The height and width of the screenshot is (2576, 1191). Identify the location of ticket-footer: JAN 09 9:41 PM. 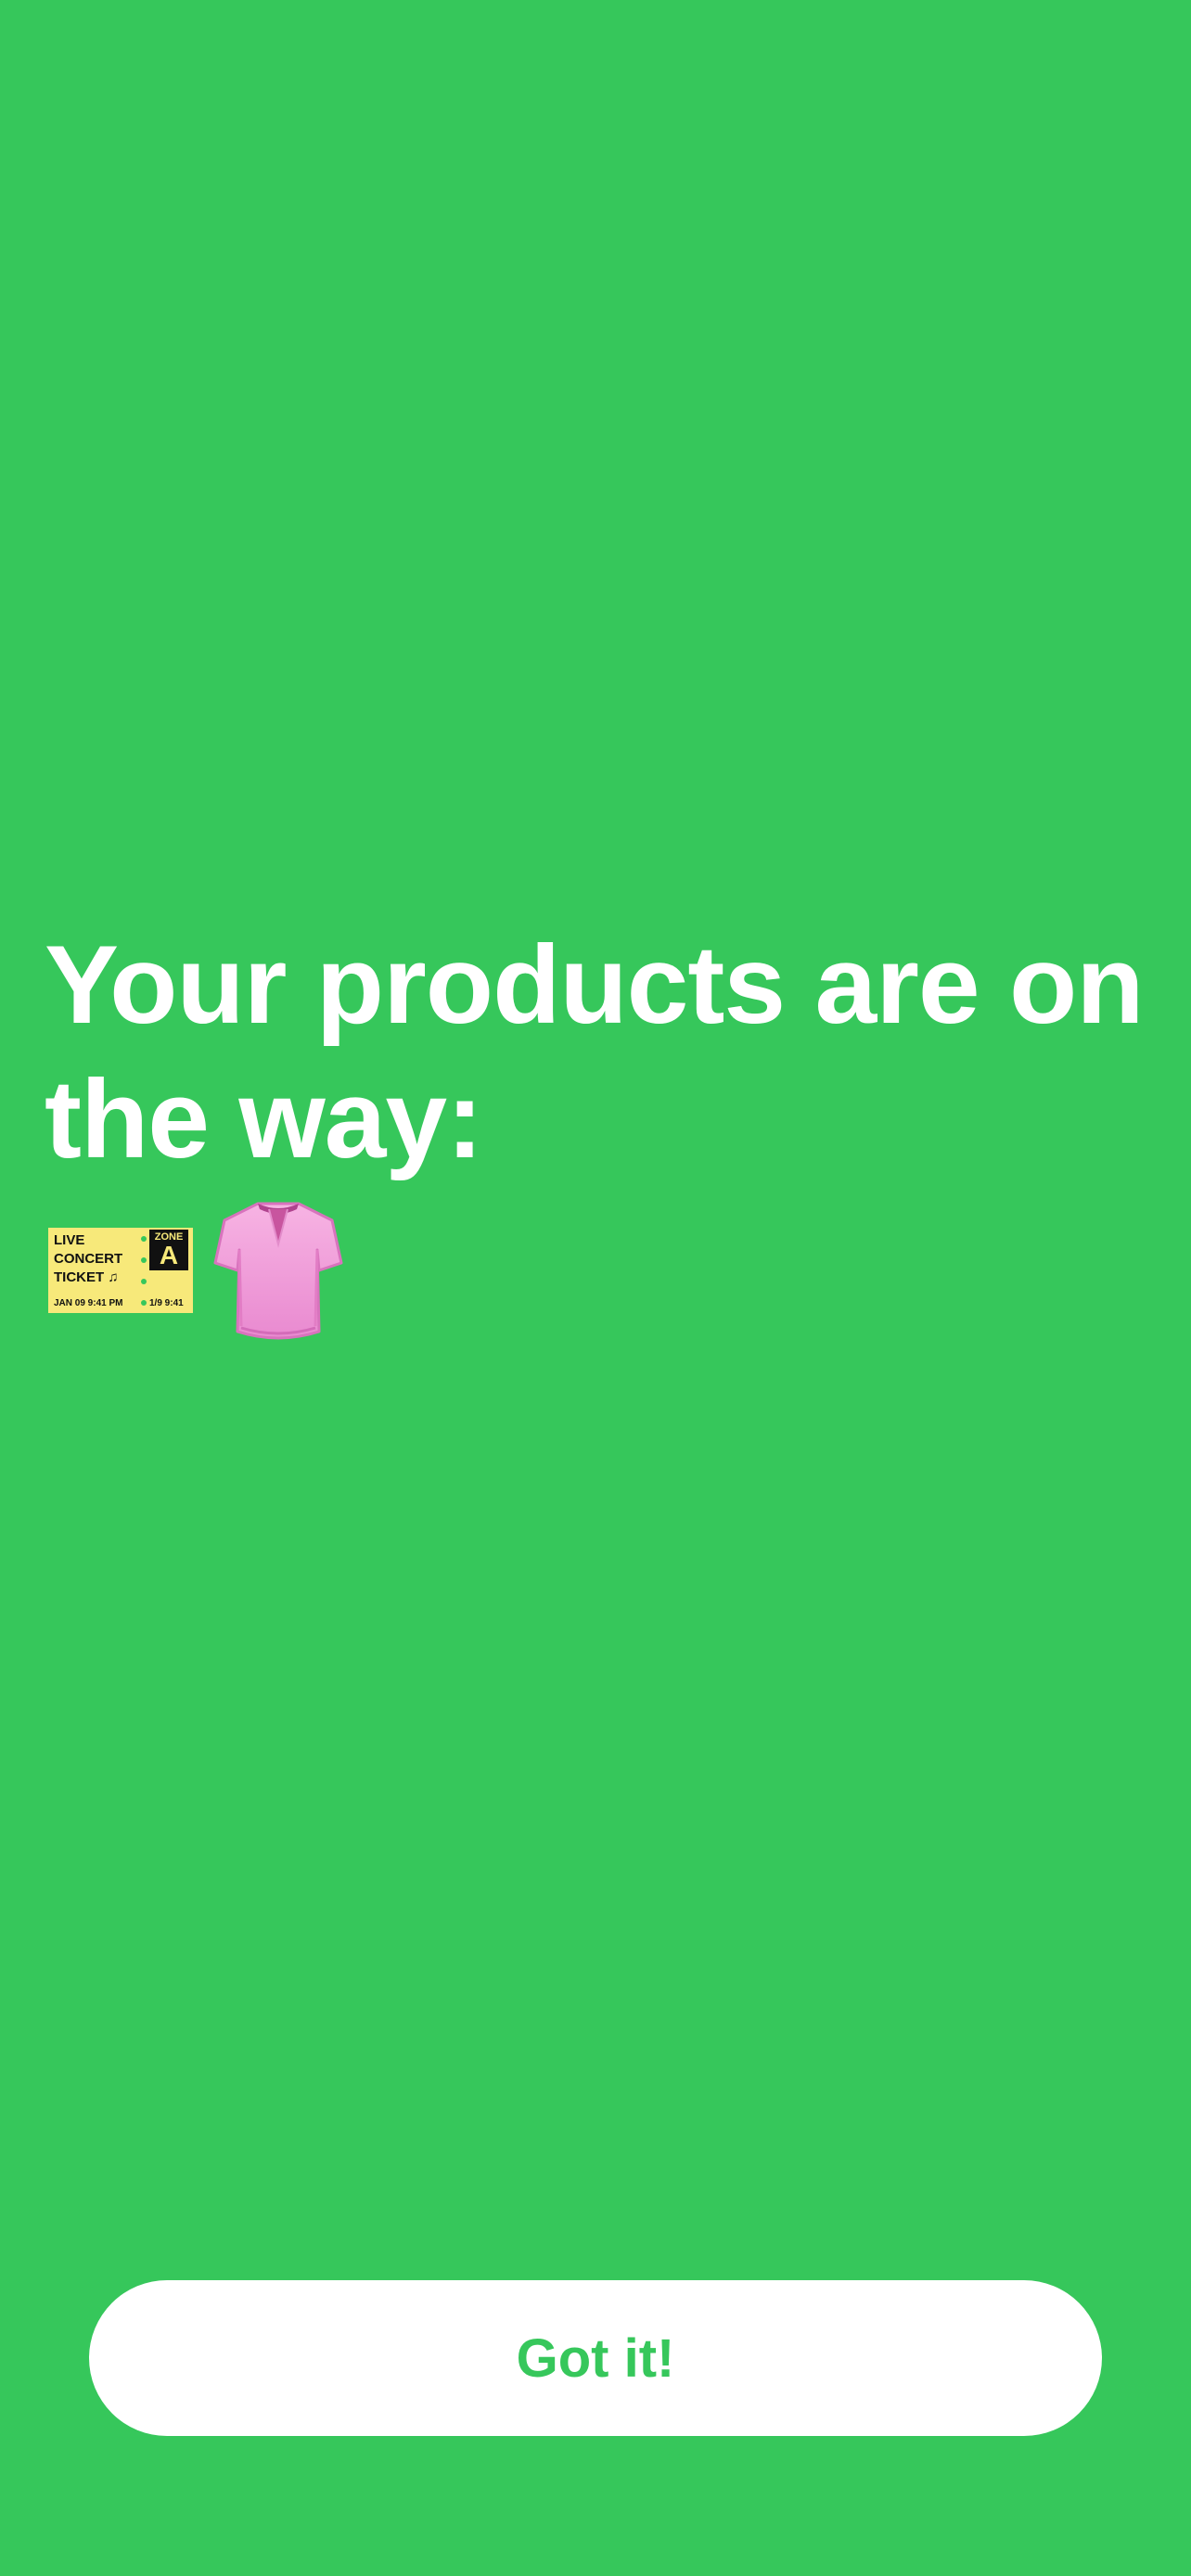
(88, 1303).